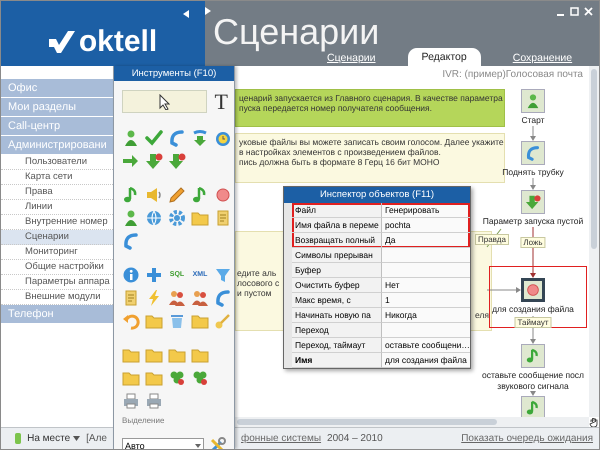 The width and height of the screenshot is (600, 450). I want to click on info-icon, so click(131, 275).